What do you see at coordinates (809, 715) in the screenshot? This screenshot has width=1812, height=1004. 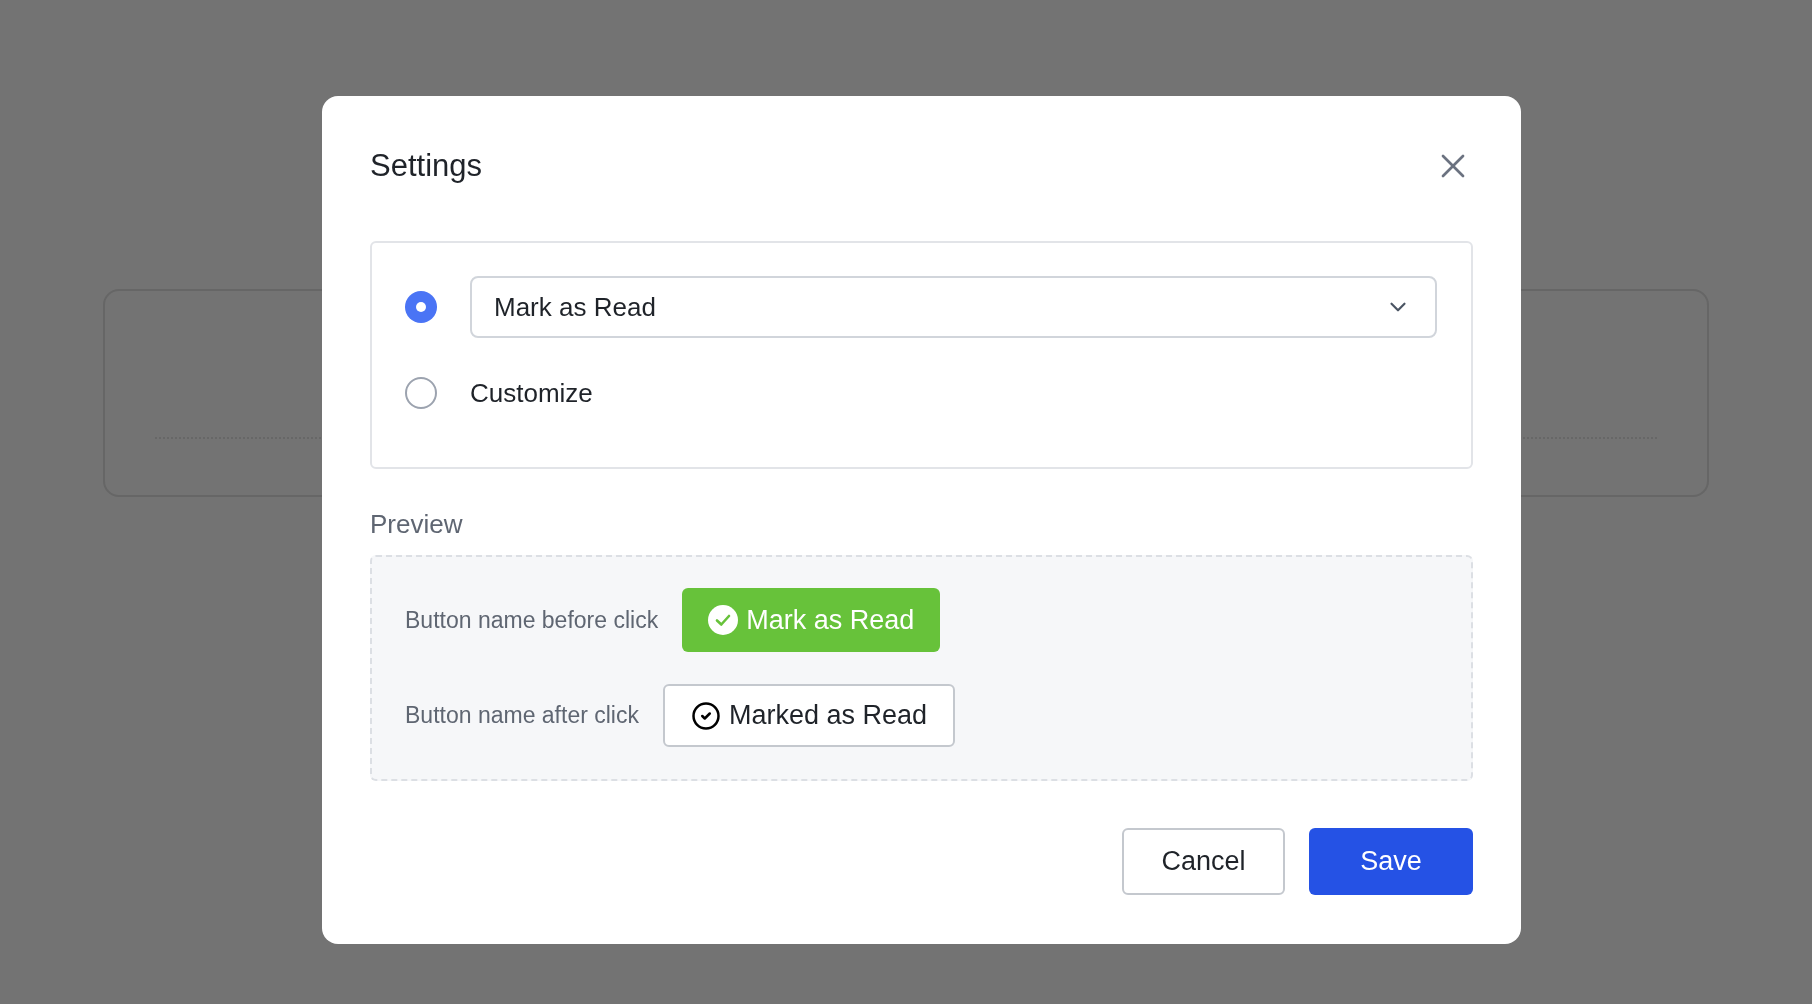 I see `marked-read-button: Marked as Read` at bounding box center [809, 715].